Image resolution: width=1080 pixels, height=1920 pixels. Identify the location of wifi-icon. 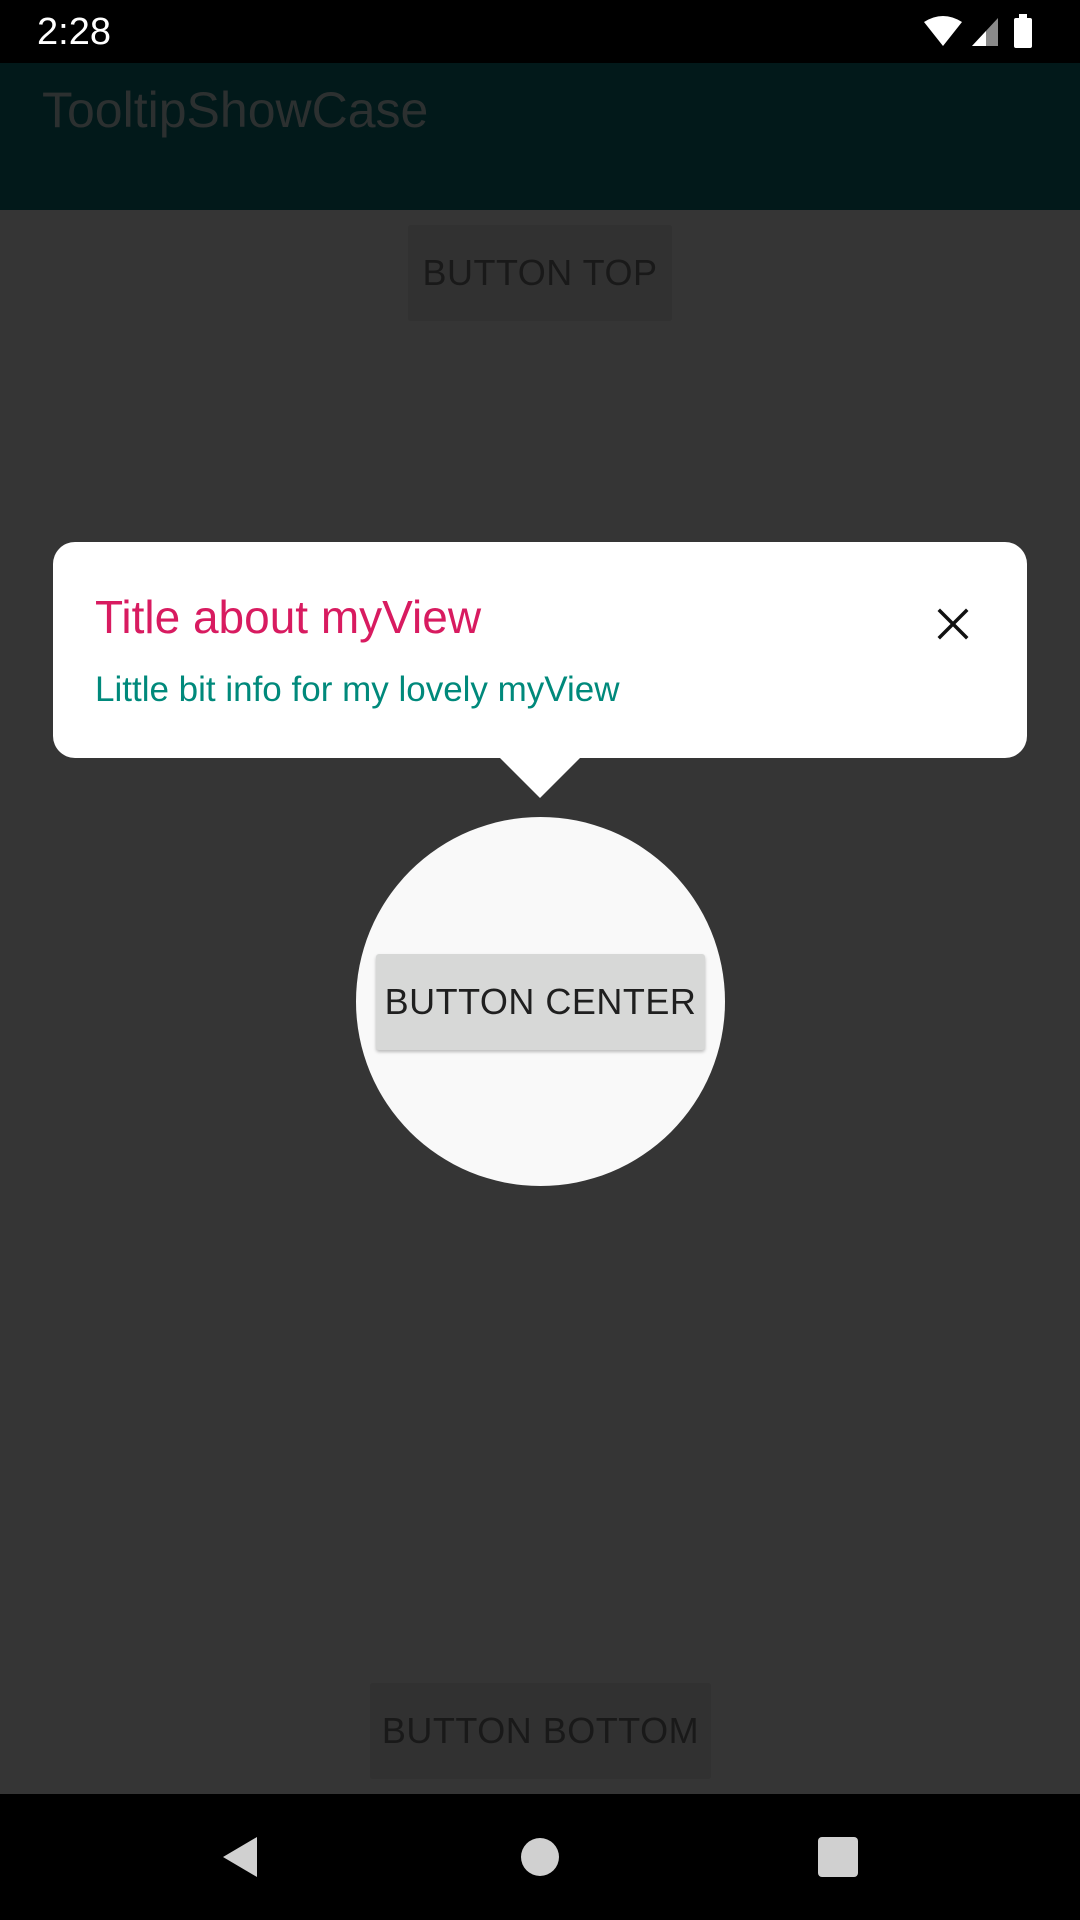
(943, 31).